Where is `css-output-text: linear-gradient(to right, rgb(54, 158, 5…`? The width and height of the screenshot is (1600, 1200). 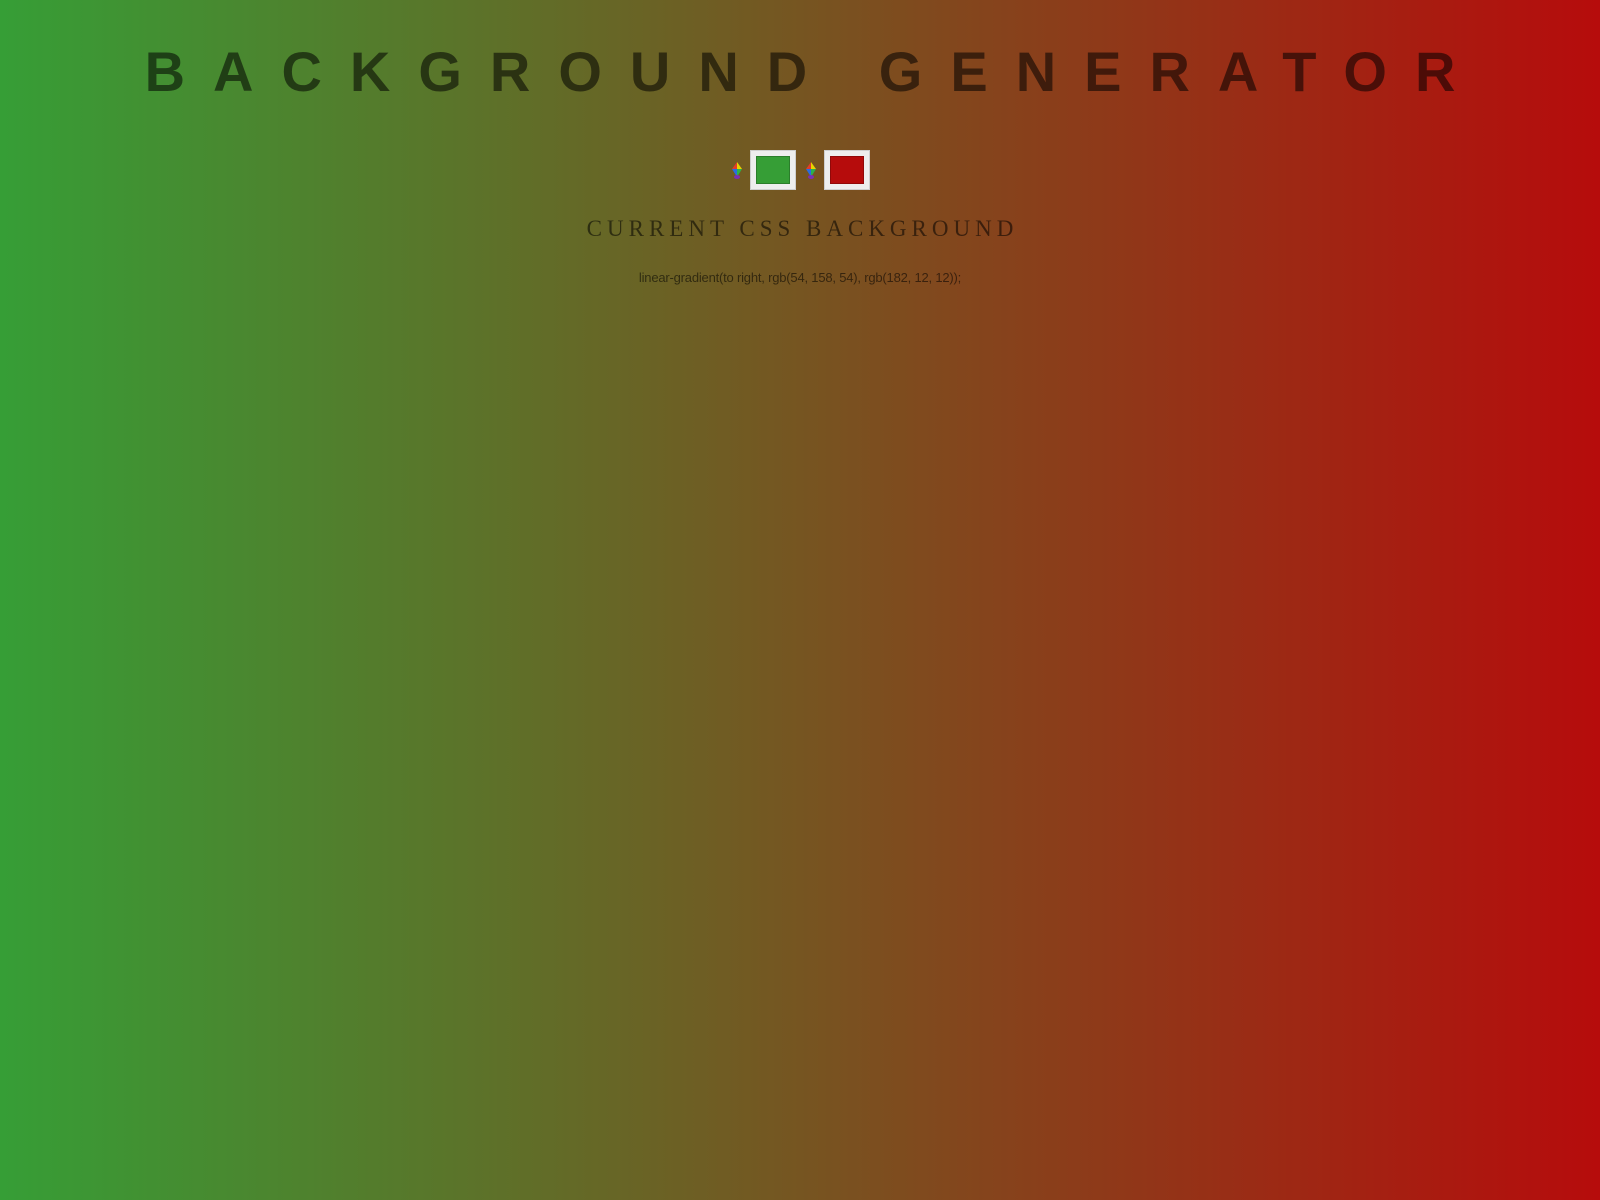
css-output-text: linear-gradient(to right, rgb(54, 158, 5… is located at coordinates (800, 277).